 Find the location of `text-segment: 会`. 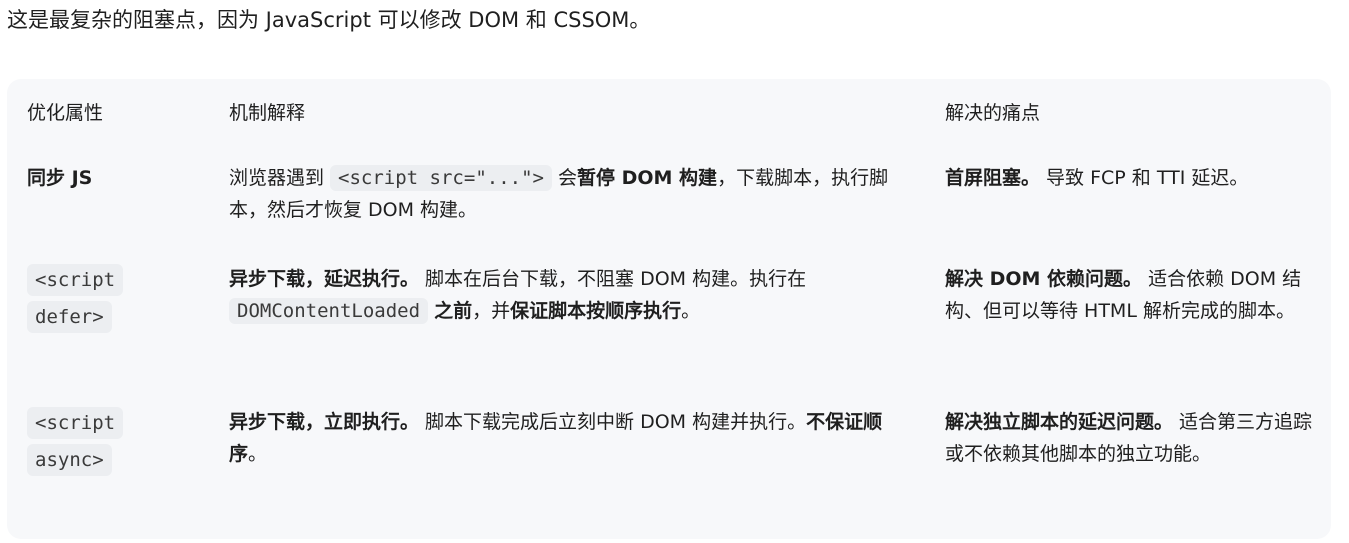

text-segment: 会 is located at coordinates (564, 178).